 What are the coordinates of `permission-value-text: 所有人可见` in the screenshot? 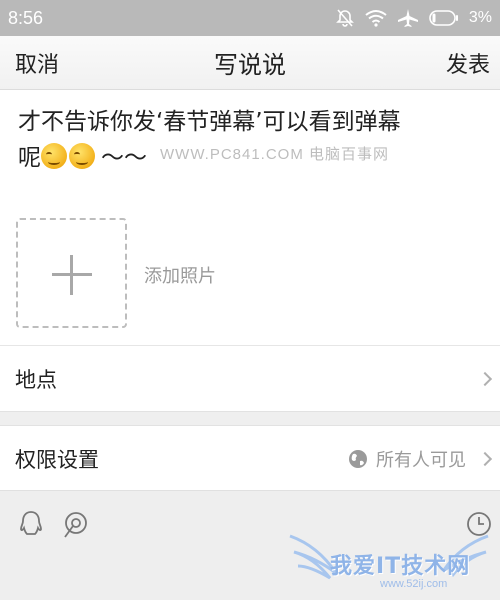 It's located at (421, 460).